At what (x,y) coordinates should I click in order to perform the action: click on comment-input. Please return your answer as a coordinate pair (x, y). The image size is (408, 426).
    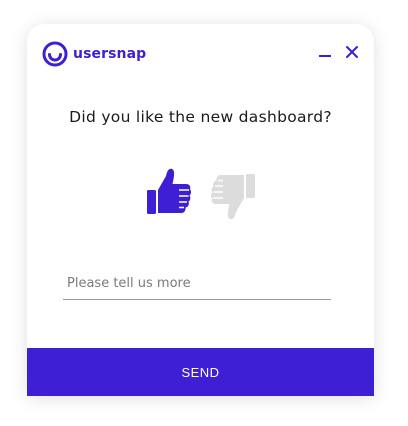
    Looking at the image, I should click on (197, 284).